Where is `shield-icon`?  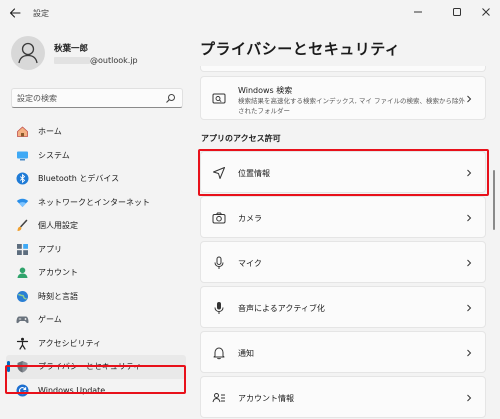
shield-icon is located at coordinates (22, 366).